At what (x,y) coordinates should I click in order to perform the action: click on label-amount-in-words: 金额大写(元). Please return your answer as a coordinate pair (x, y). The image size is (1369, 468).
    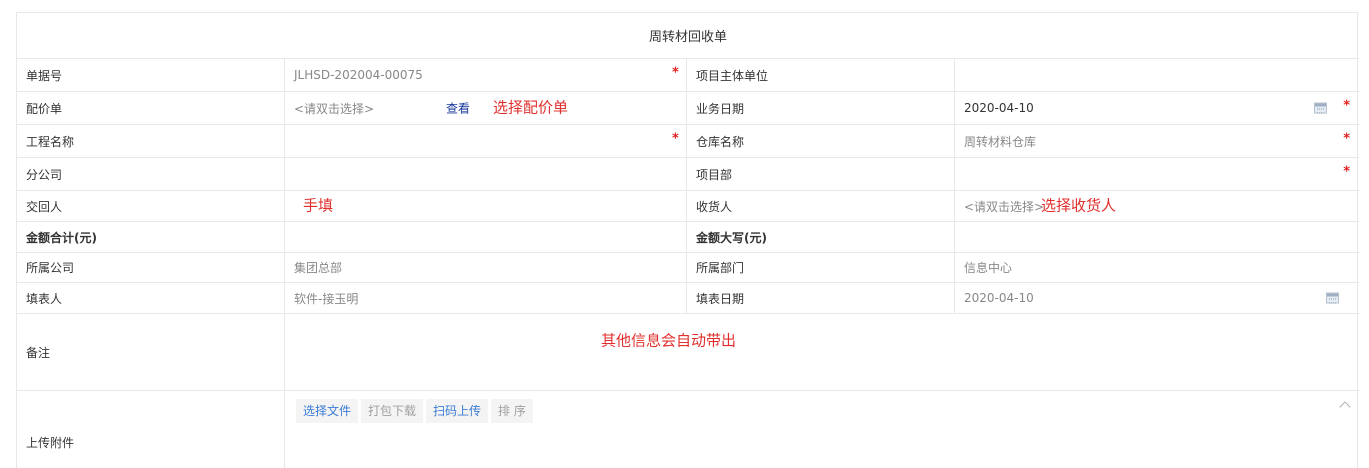
    Looking at the image, I should click on (821, 237).